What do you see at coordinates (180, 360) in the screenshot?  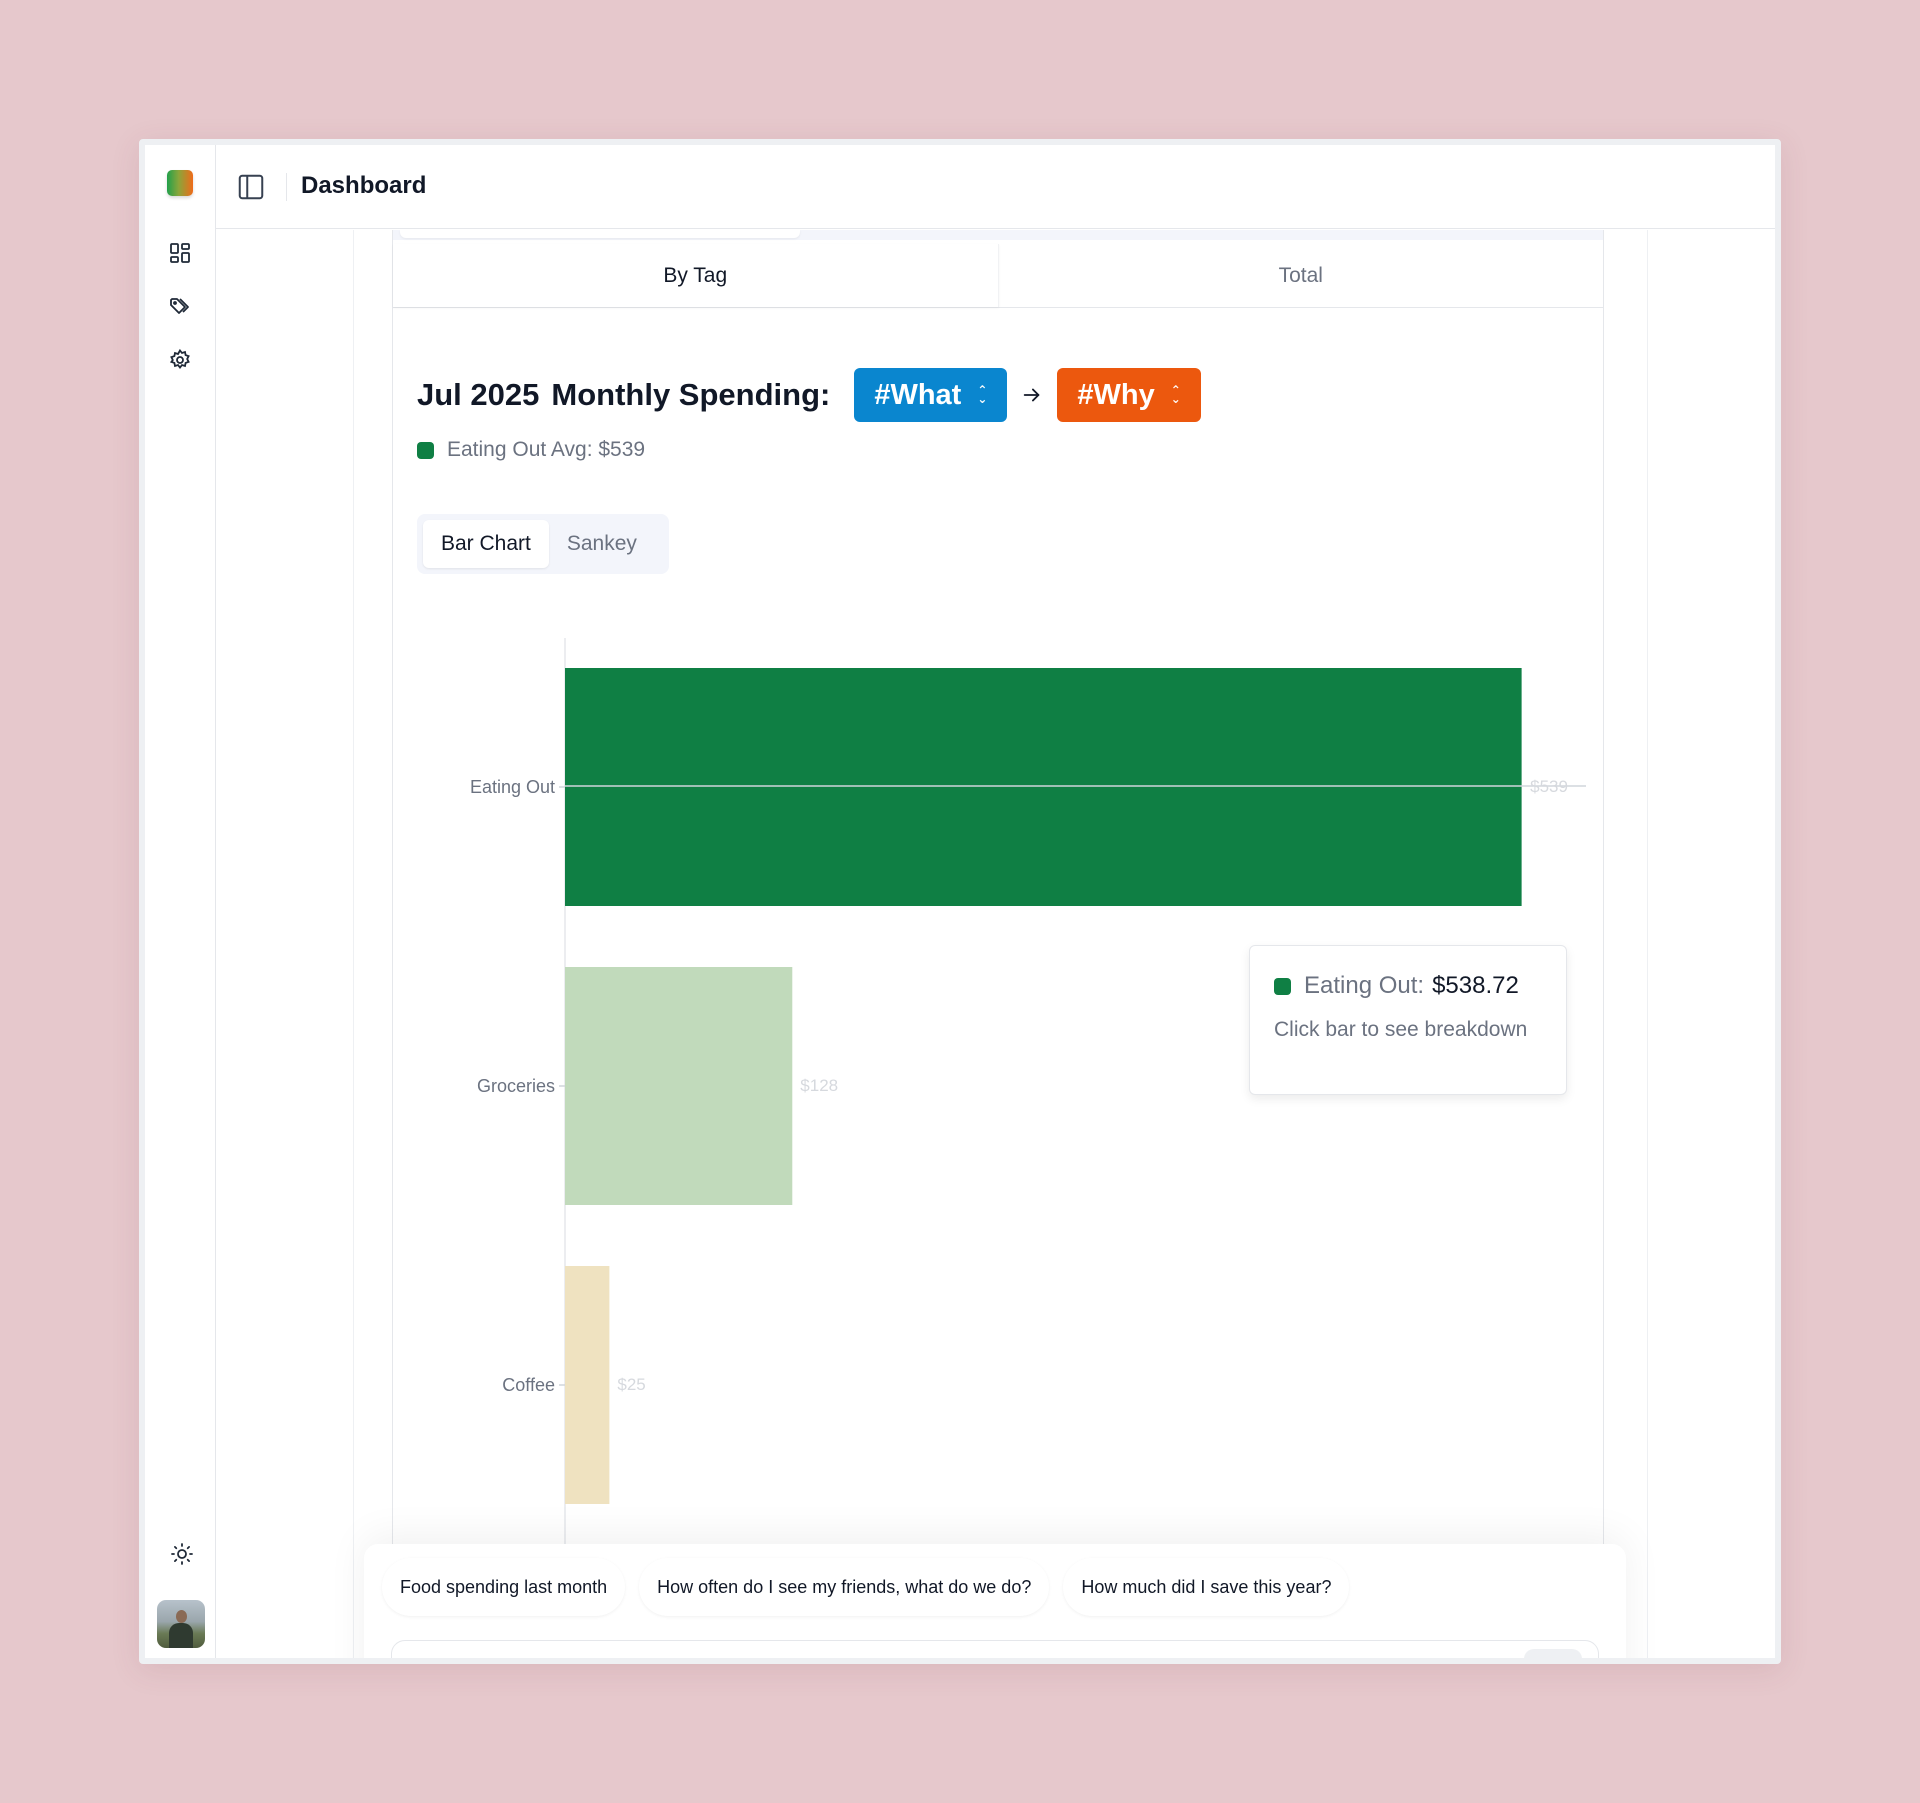 I see `settings-icon` at bounding box center [180, 360].